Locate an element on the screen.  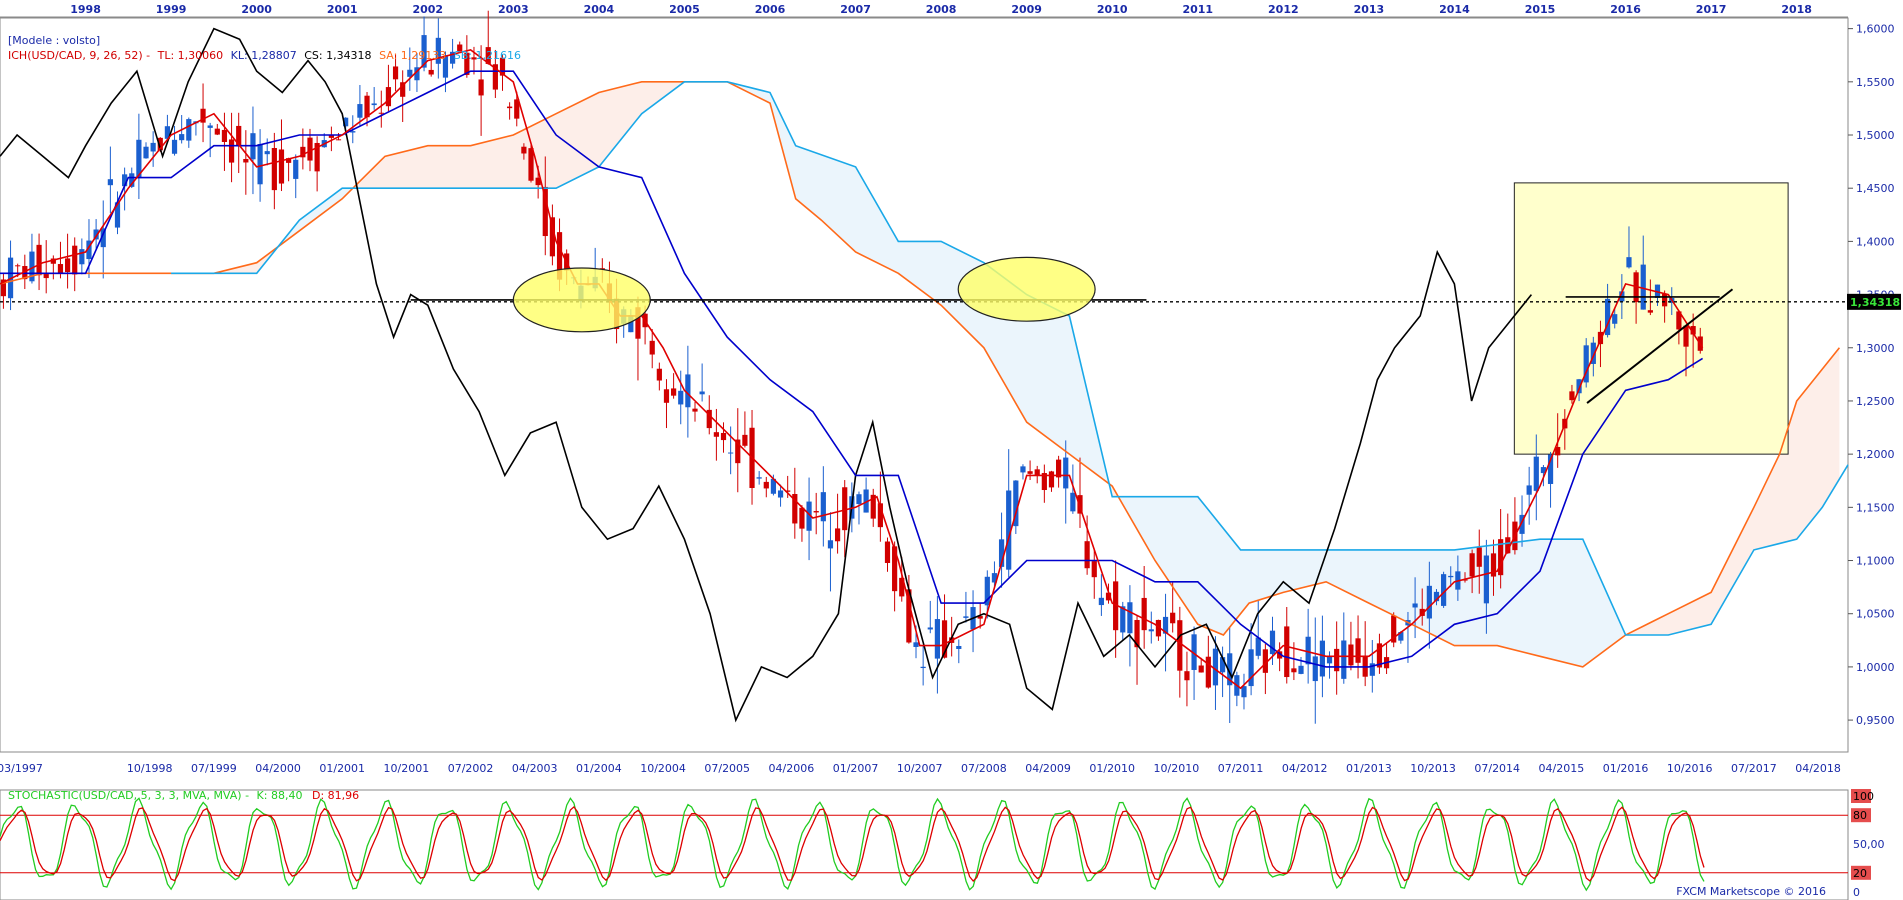
chart-title: [Modele : volsto] is located at coordinates (54, 40).